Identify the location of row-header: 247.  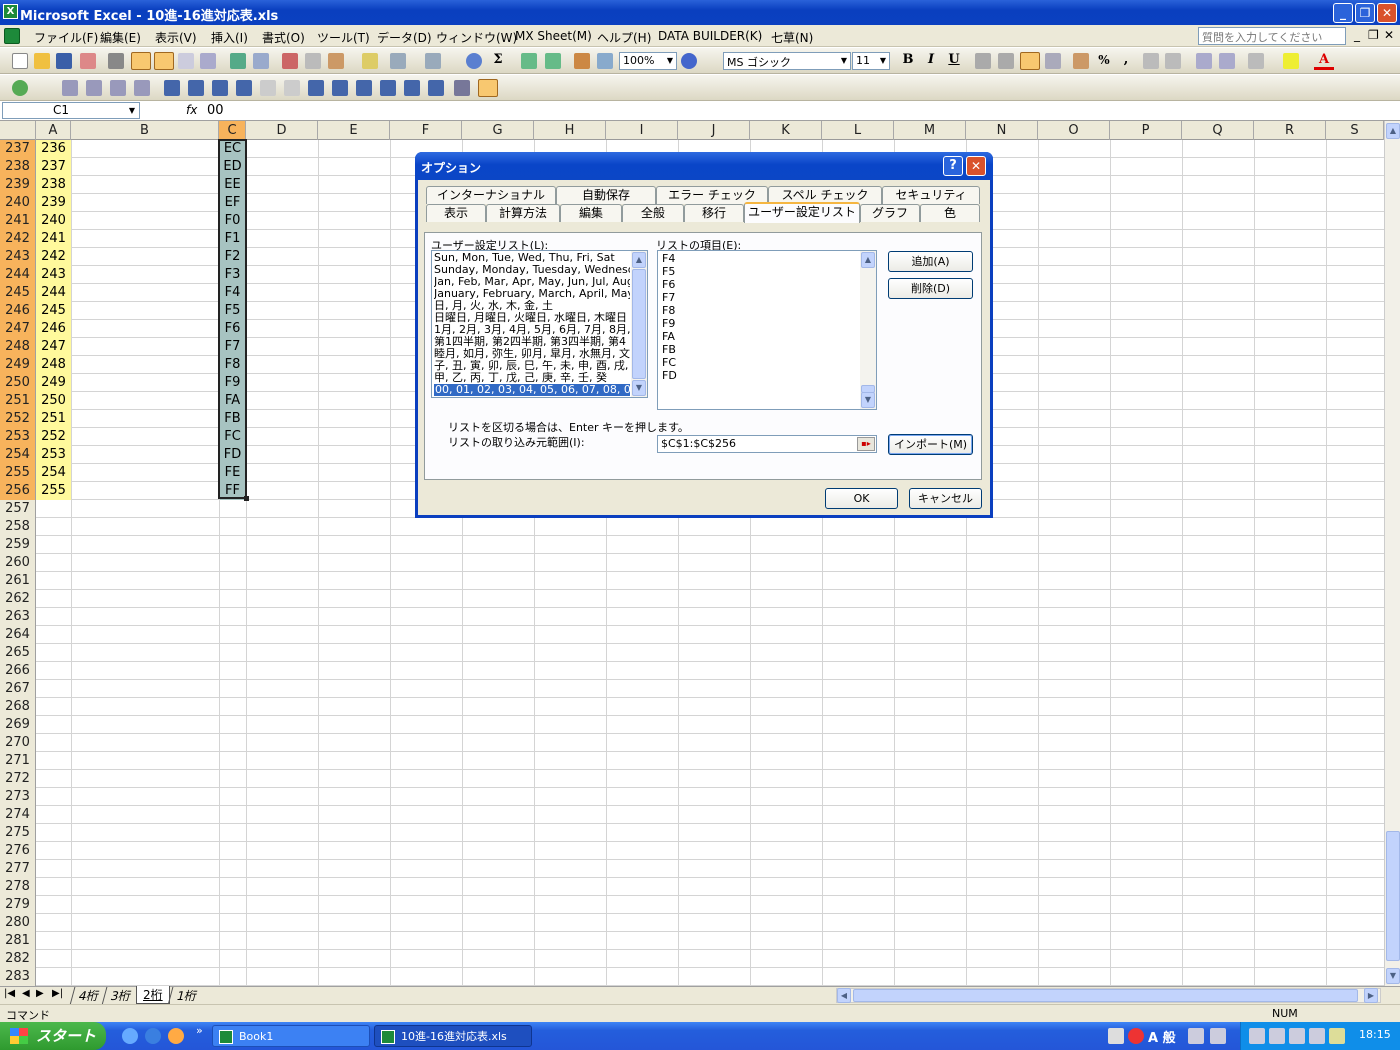
(18, 329).